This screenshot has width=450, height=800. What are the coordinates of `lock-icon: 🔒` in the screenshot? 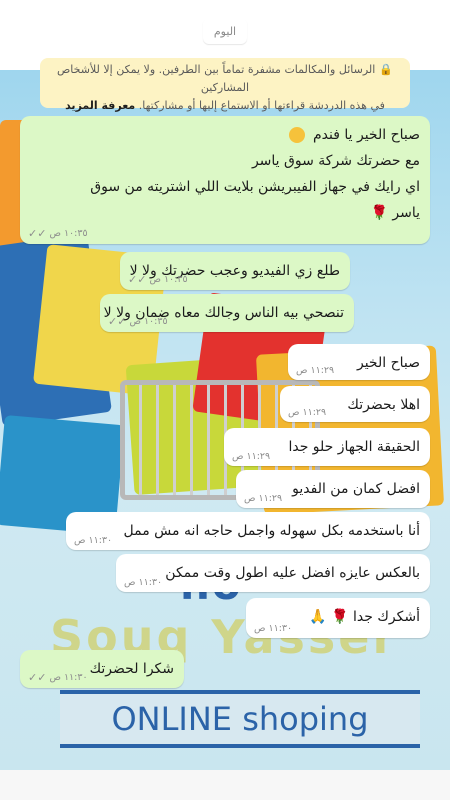 It's located at (386, 69).